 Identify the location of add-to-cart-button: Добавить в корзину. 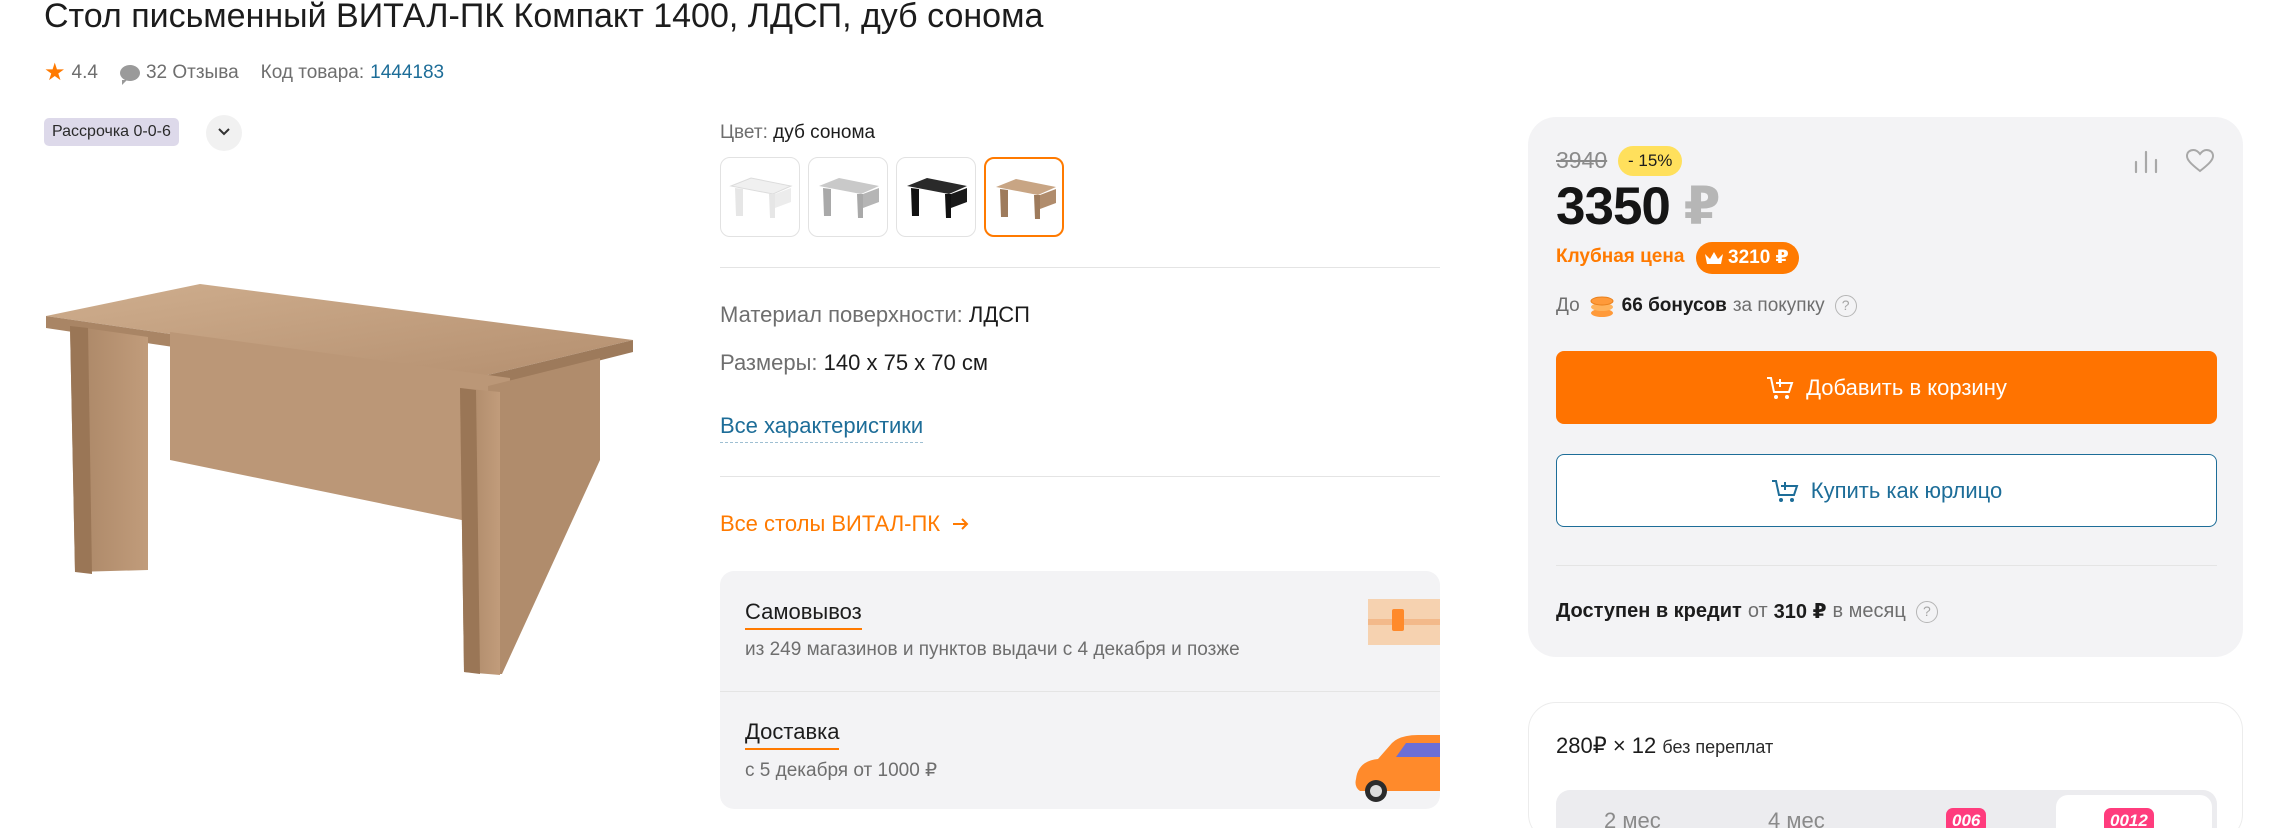
(1886, 387).